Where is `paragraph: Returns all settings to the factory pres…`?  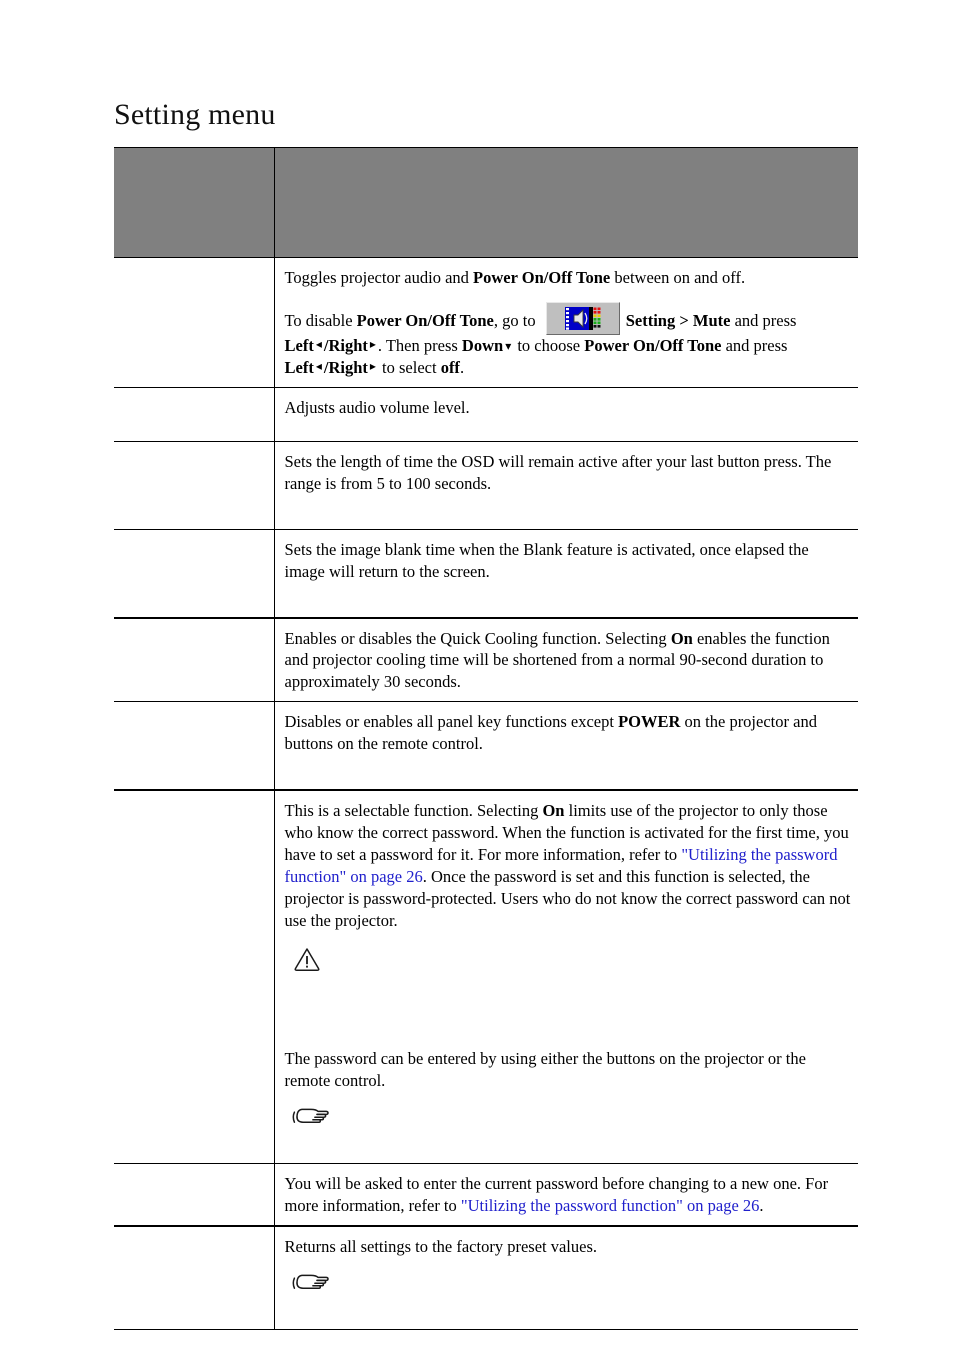 paragraph: Returns all settings to the factory pres… is located at coordinates (441, 1246).